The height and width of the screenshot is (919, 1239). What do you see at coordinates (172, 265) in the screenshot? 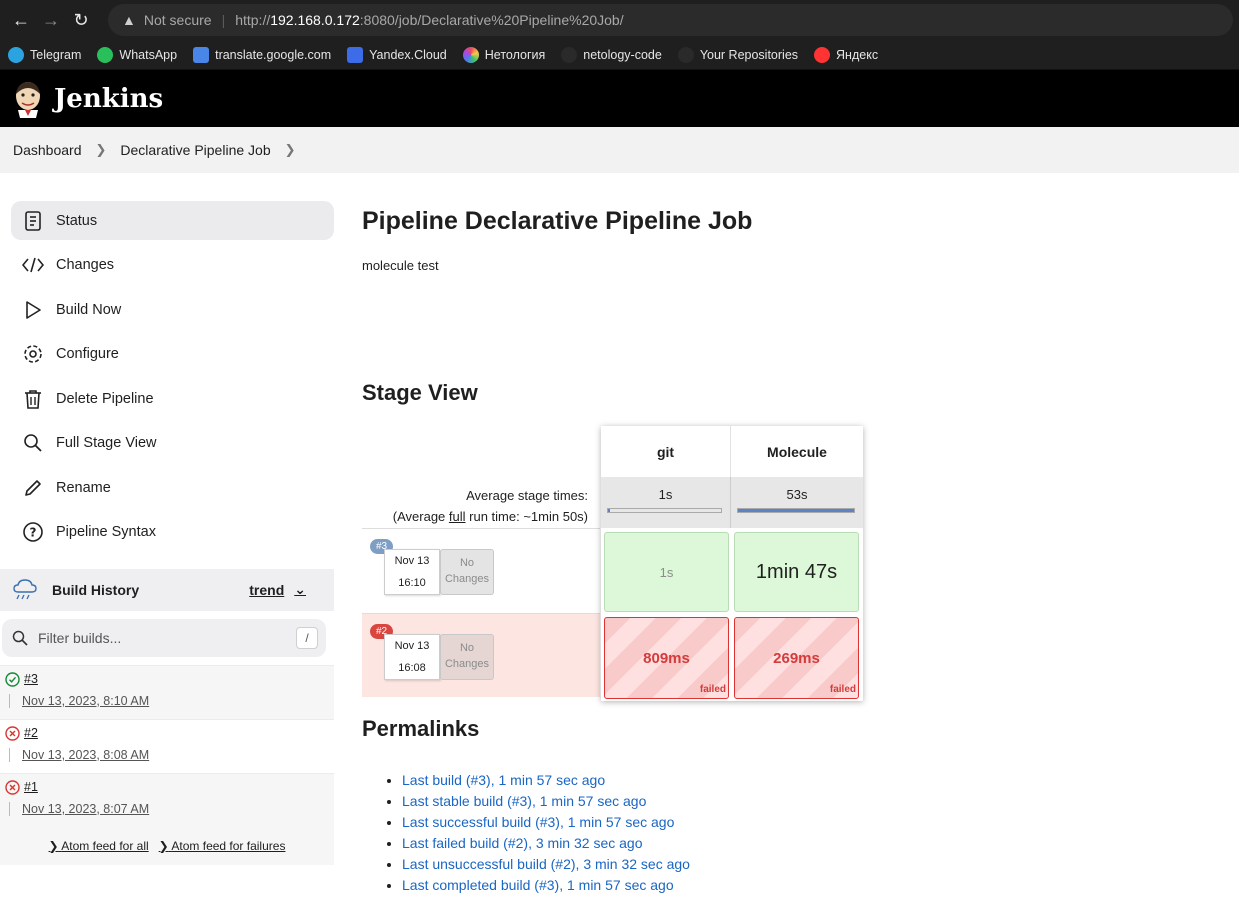
I see `task-changes: Changes` at bounding box center [172, 265].